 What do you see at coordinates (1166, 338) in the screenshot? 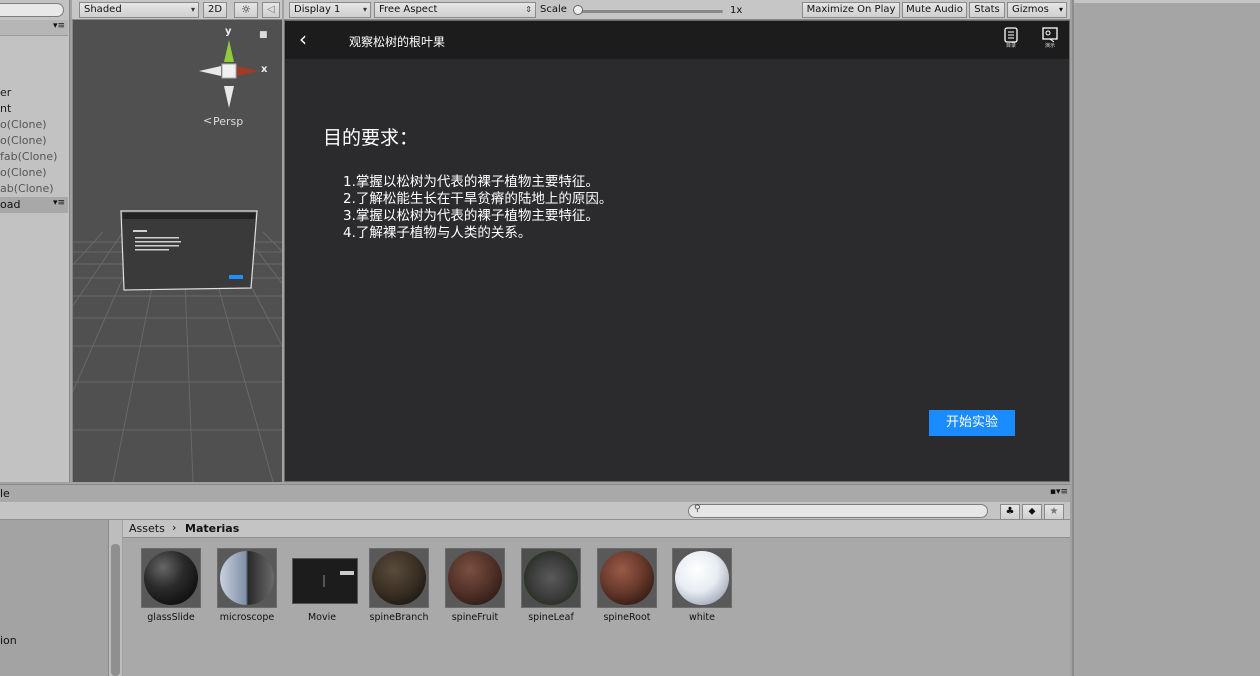
I see `right-panel` at bounding box center [1166, 338].